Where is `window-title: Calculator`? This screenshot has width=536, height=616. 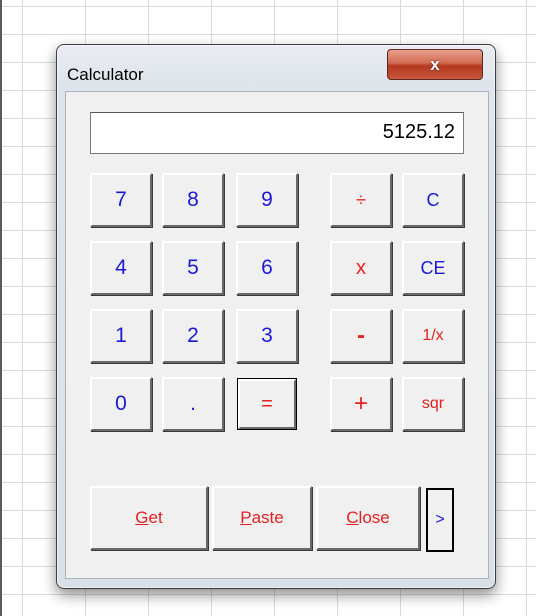 window-title: Calculator is located at coordinates (105, 74).